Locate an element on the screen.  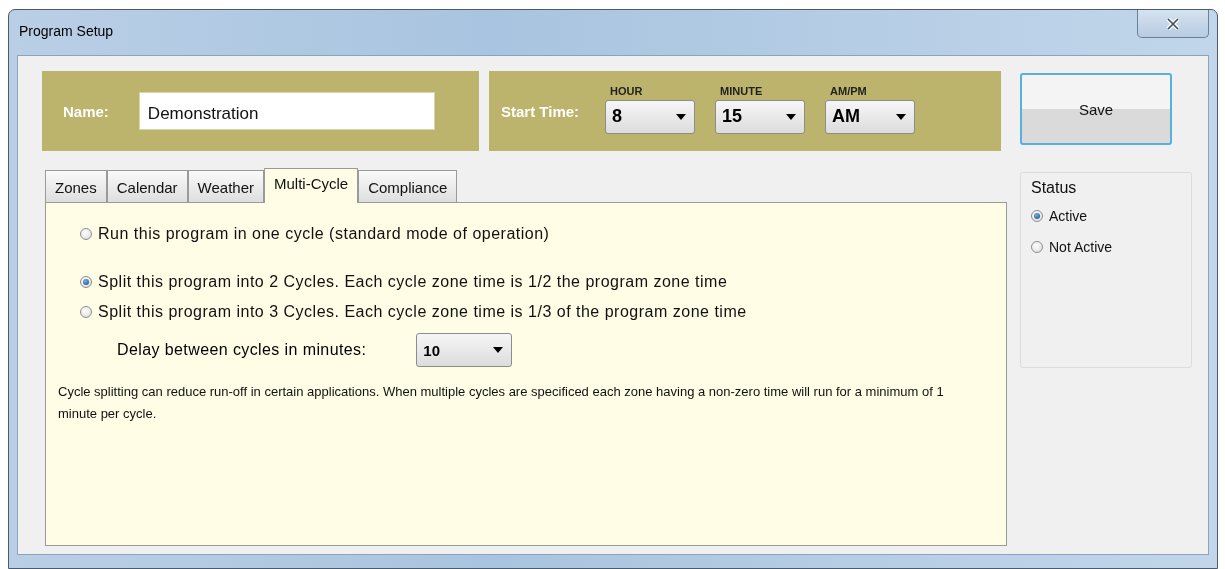
save-button: Save is located at coordinates (1096, 109).